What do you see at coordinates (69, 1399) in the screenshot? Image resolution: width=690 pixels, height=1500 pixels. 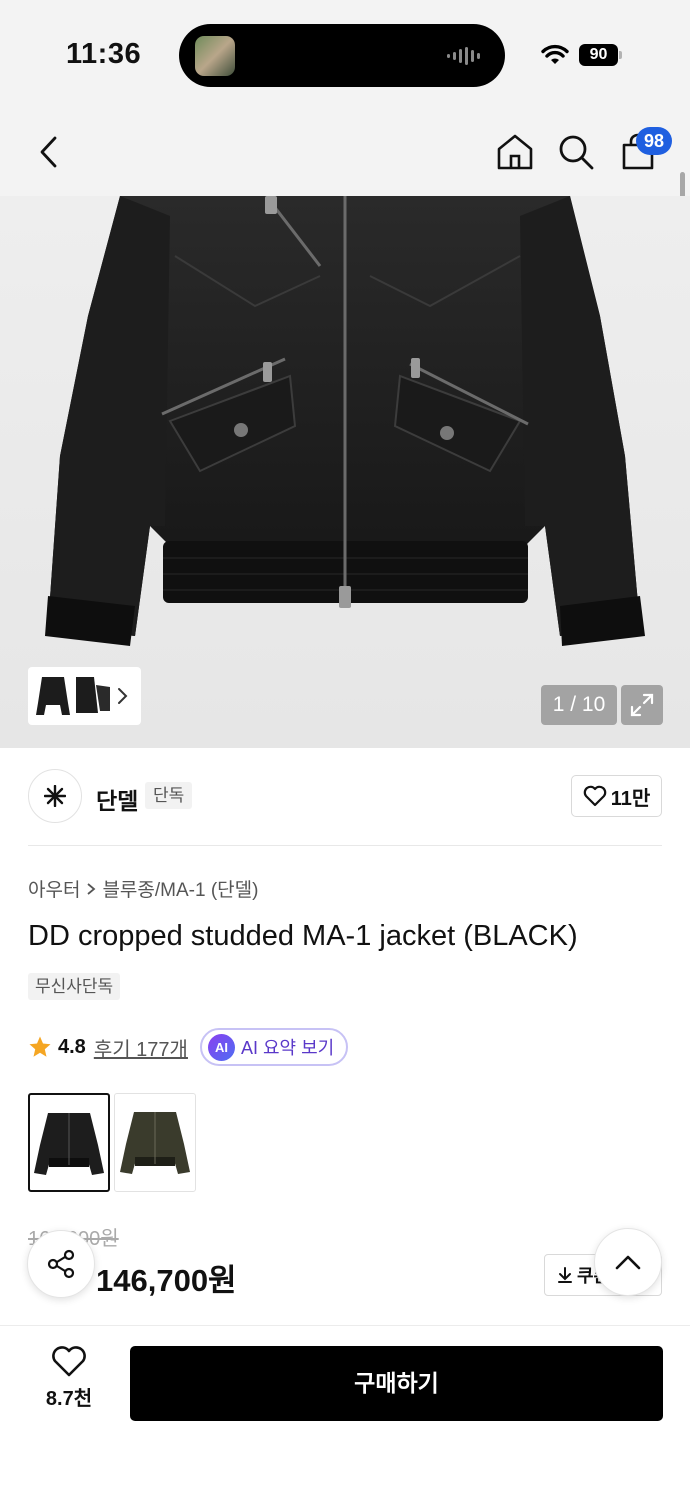 I see `wishlist-count: 8.7천` at bounding box center [69, 1399].